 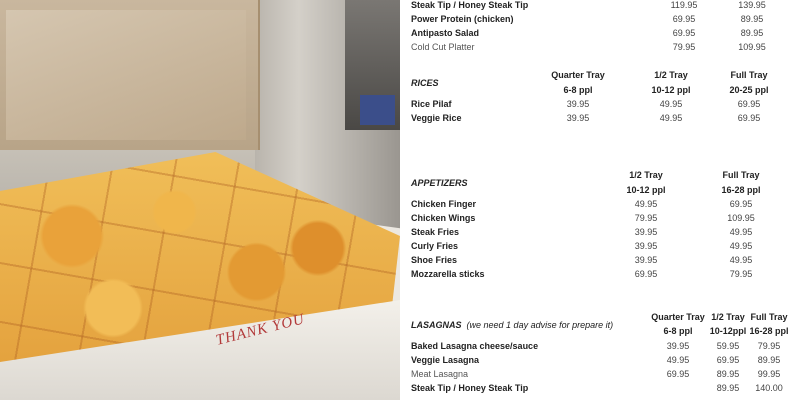 What do you see at coordinates (445, 33) in the screenshot?
I see `item-name: Antipasto Salad` at bounding box center [445, 33].